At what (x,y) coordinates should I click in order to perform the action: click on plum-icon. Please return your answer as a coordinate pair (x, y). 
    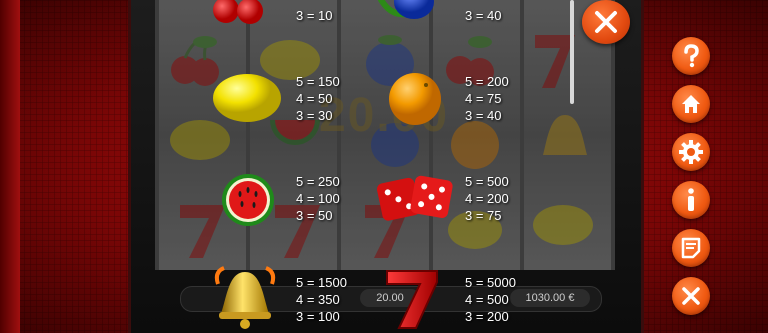
    Looking at the image, I should click on (406, 9).